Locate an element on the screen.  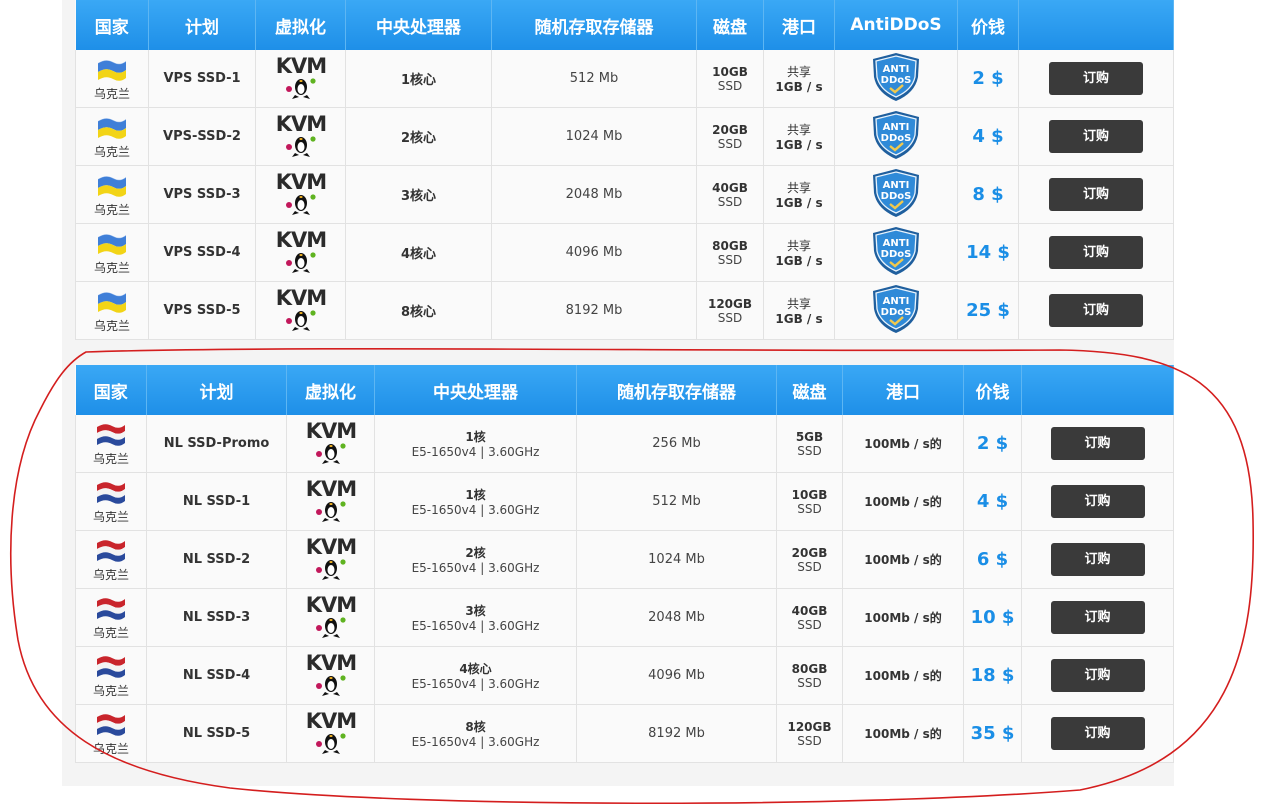
cell-plan: NL SSD-4 is located at coordinates (216, 675).